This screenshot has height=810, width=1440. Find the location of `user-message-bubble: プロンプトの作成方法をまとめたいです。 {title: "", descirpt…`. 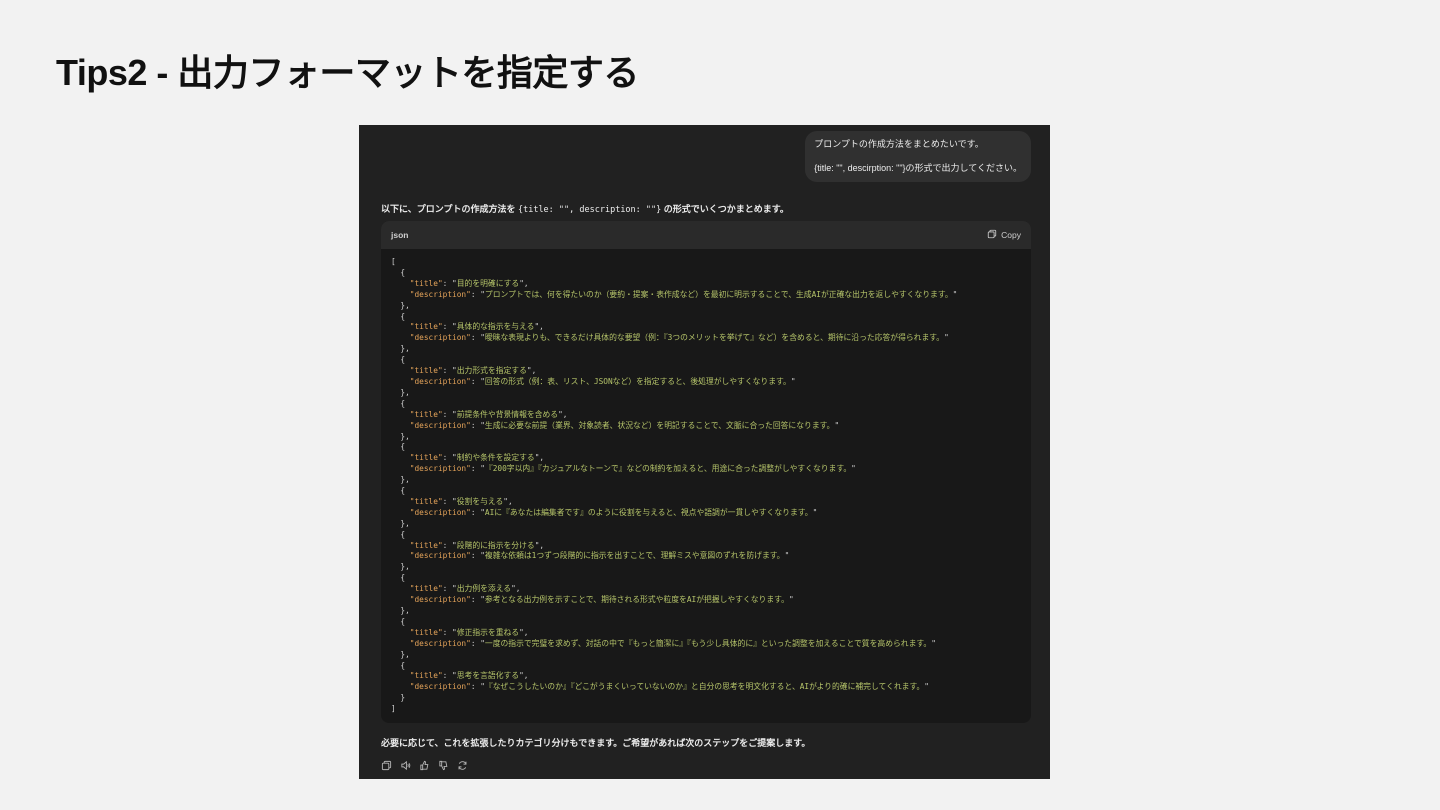

user-message-bubble: プロンプトの作成方法をまとめたいです。 {title: "", descirpt… is located at coordinates (918, 156).